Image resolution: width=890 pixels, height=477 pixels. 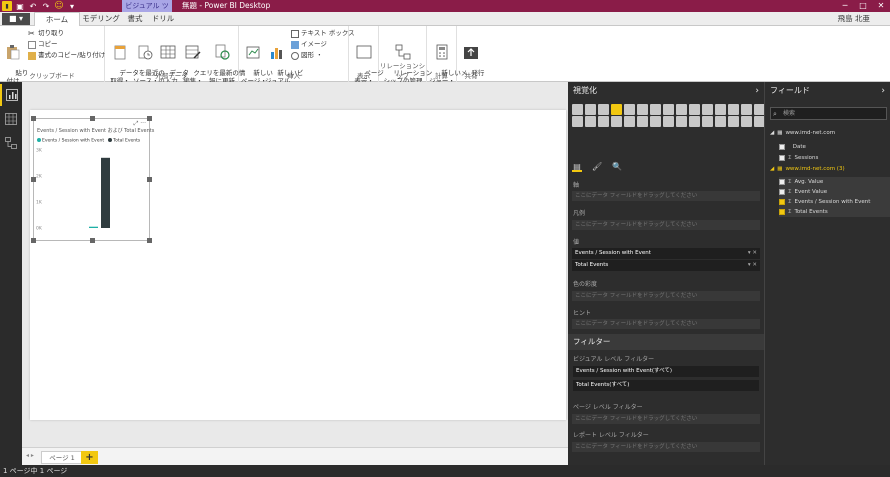 I want to click on shapes-button: 図形 ・, so click(x=307, y=55).